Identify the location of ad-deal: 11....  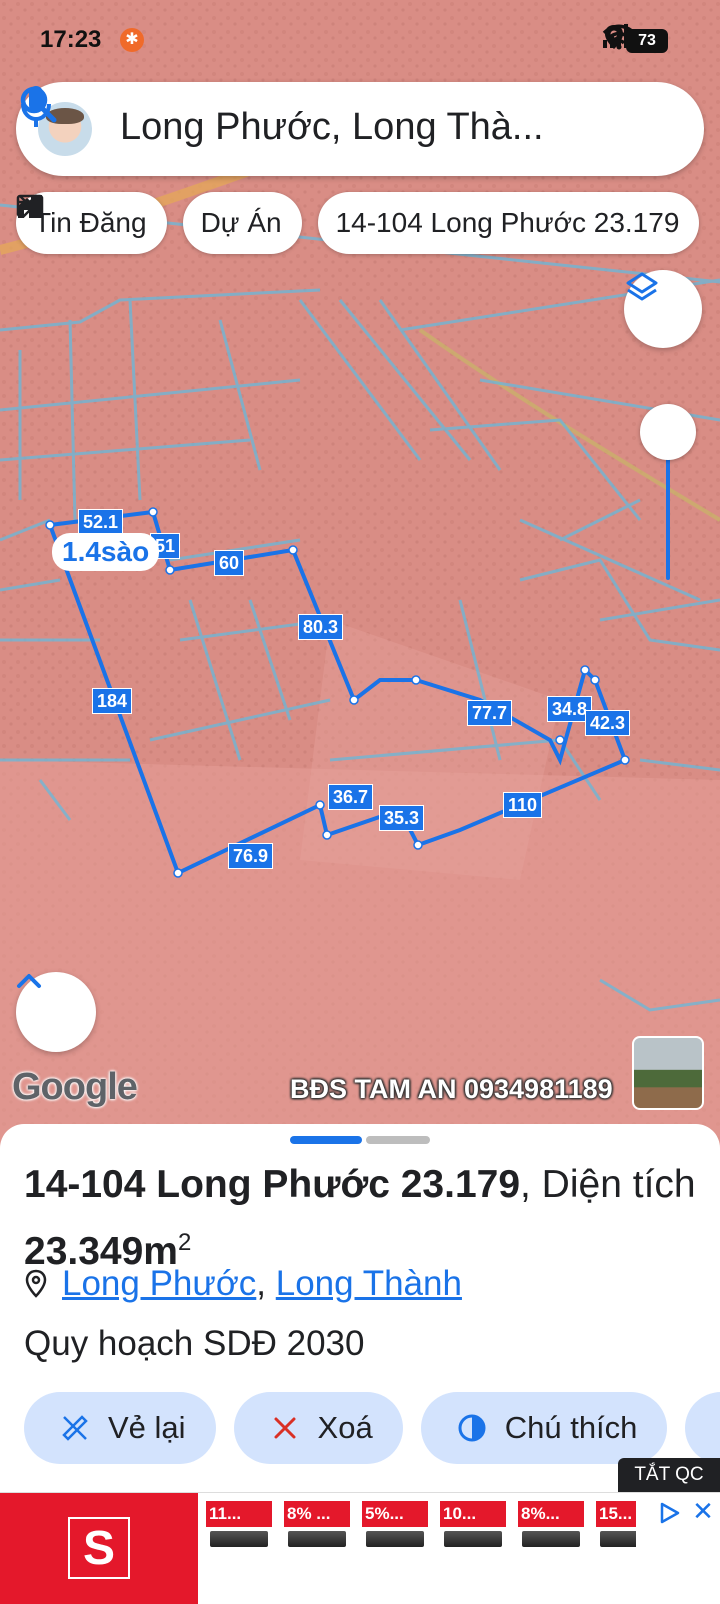
(239, 1526).